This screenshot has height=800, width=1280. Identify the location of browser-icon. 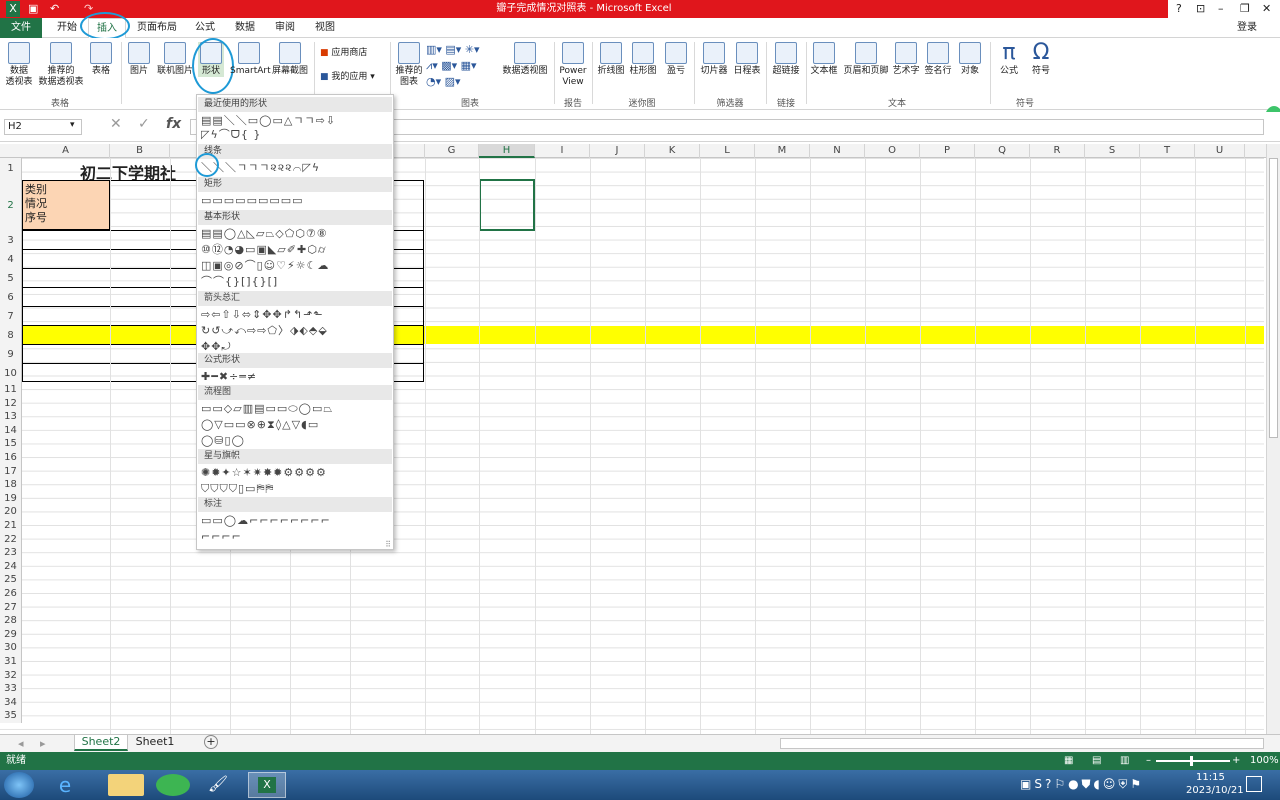
(173, 785).